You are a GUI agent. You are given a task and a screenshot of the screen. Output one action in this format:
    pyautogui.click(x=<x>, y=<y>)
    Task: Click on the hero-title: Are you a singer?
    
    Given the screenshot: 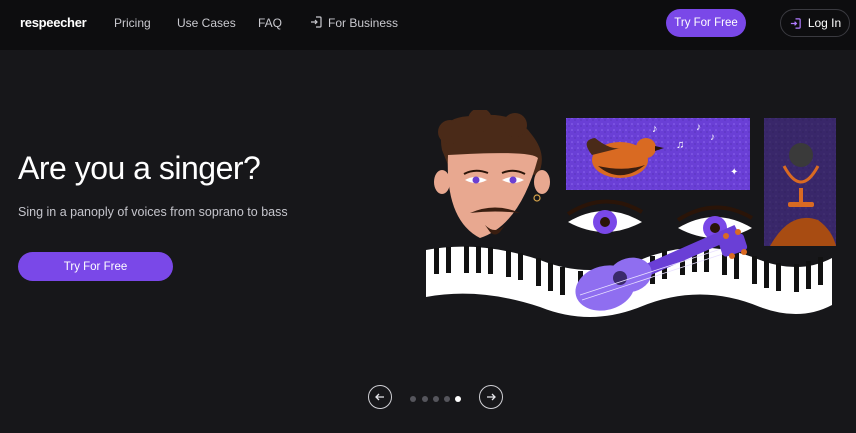 What is the action you would take?
    pyautogui.click(x=139, y=168)
    